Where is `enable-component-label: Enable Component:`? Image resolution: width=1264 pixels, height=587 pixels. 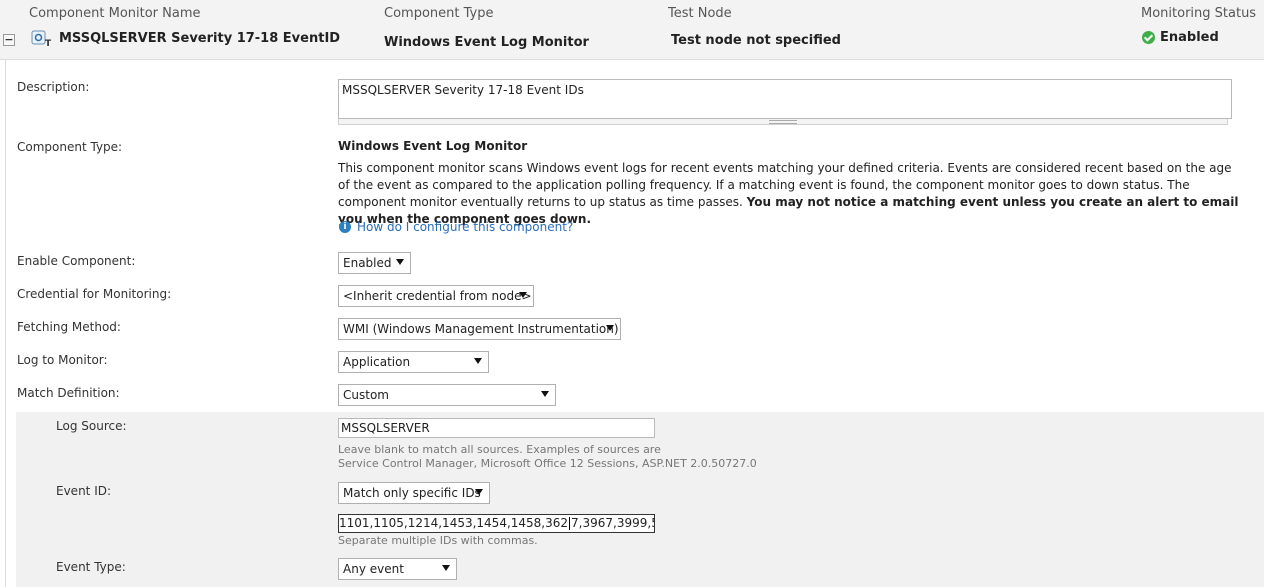 enable-component-label: Enable Component: is located at coordinates (76, 261).